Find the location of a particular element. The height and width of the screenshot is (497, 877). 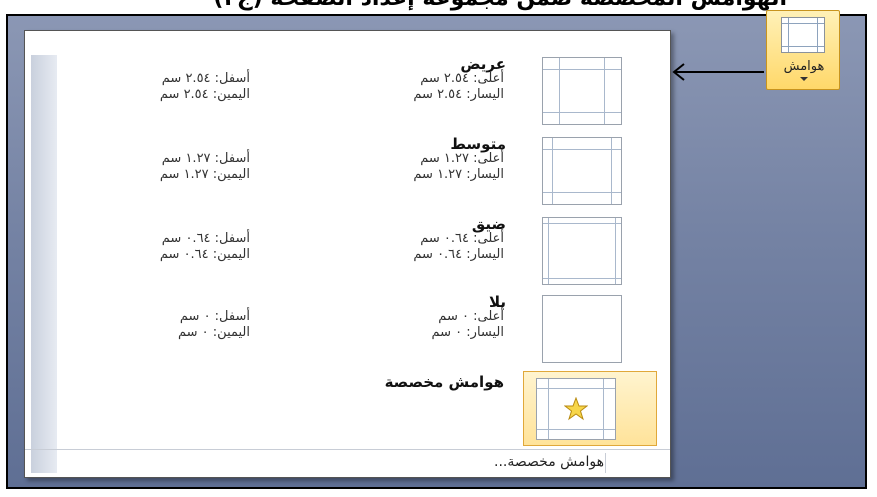

margins-button-label: هوامش is located at coordinates (804, 66).